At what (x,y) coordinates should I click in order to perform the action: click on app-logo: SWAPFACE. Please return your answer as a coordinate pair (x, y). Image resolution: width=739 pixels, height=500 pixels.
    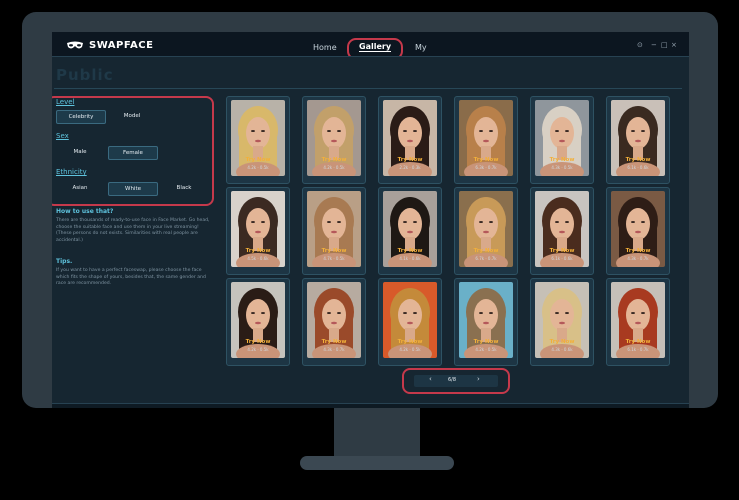
    Looking at the image, I should click on (109, 45).